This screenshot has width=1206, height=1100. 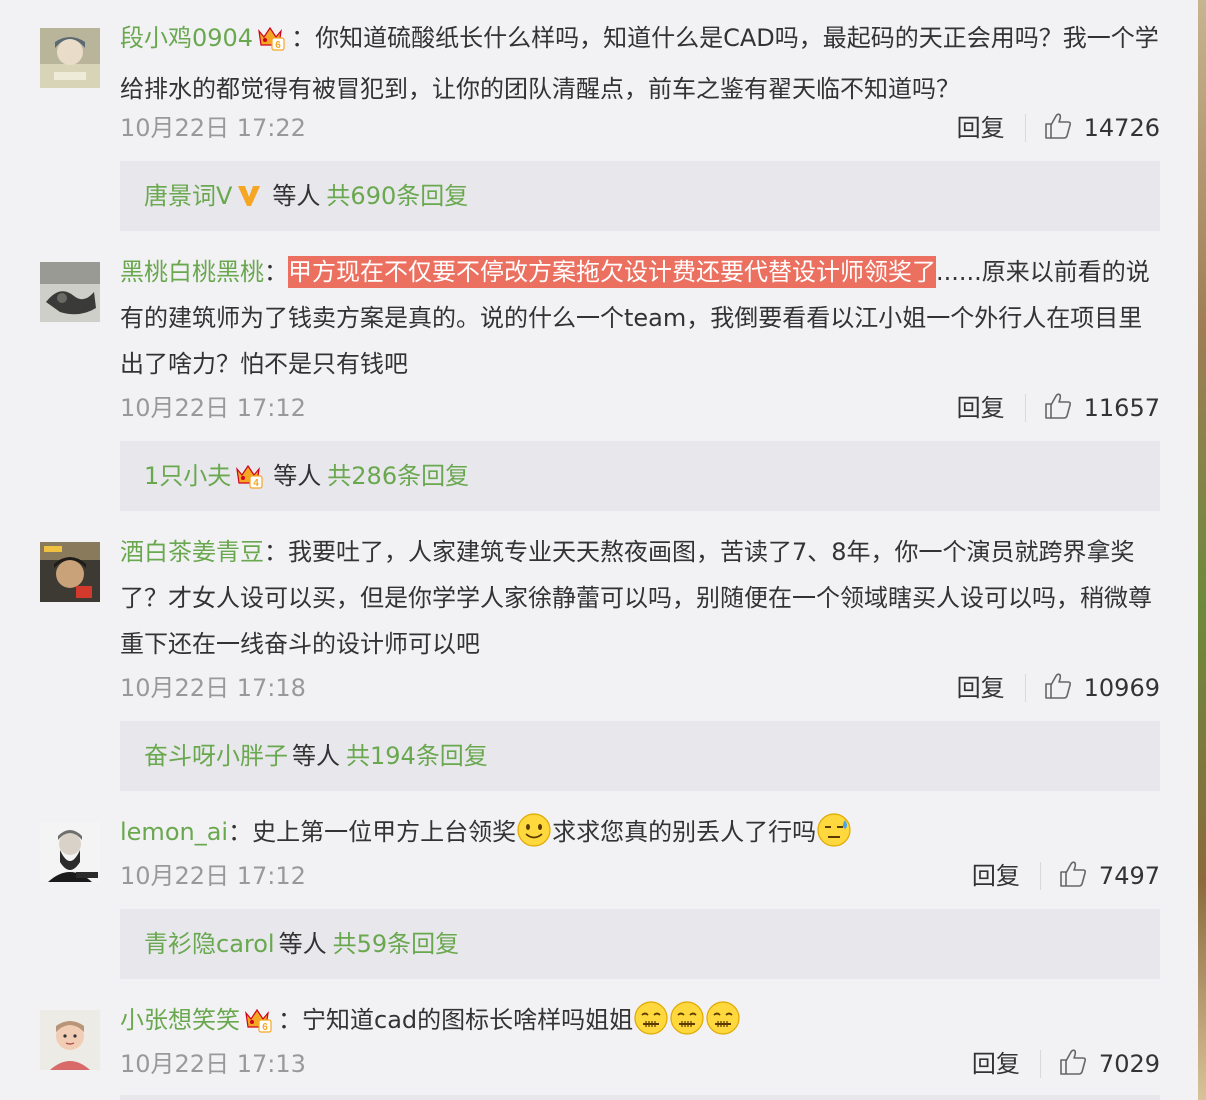 I want to click on comment-username: 酒白茶姜青豆, so click(x=192, y=552).